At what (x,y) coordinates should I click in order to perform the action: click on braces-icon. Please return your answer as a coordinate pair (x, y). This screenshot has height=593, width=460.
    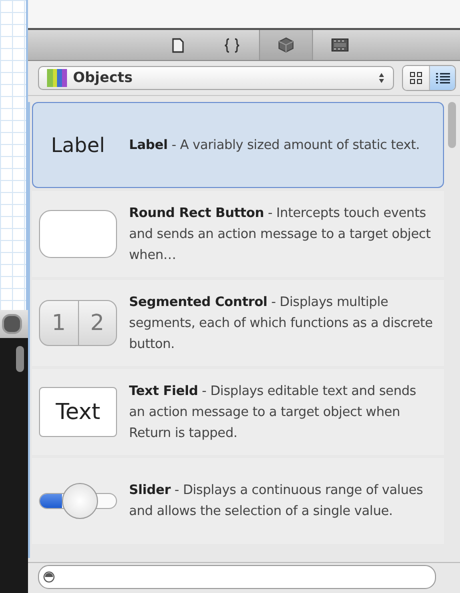
    Looking at the image, I should click on (232, 45).